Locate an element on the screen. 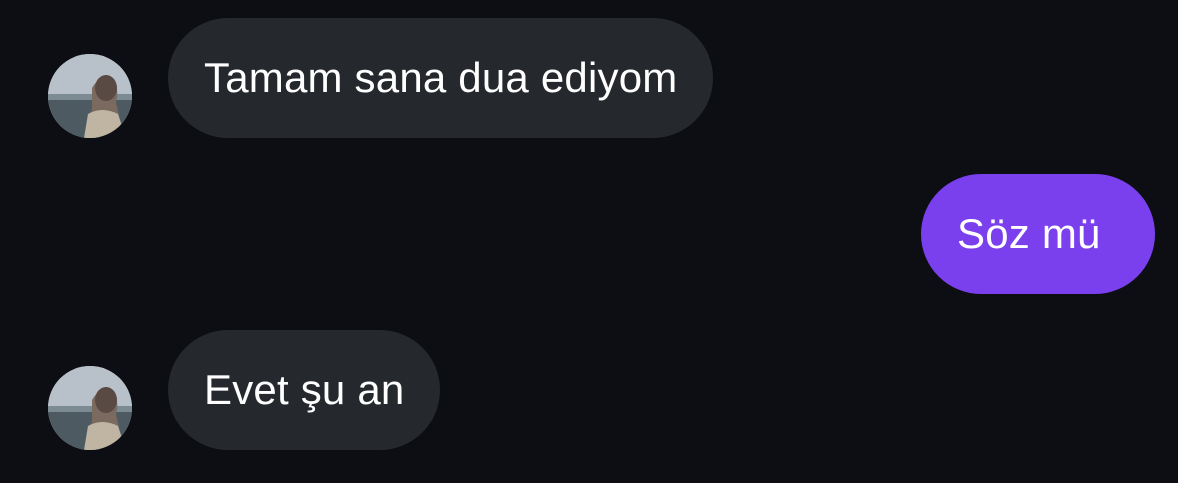  message-bubble-incoming: Tamam sana dua ediyom is located at coordinates (441, 78).